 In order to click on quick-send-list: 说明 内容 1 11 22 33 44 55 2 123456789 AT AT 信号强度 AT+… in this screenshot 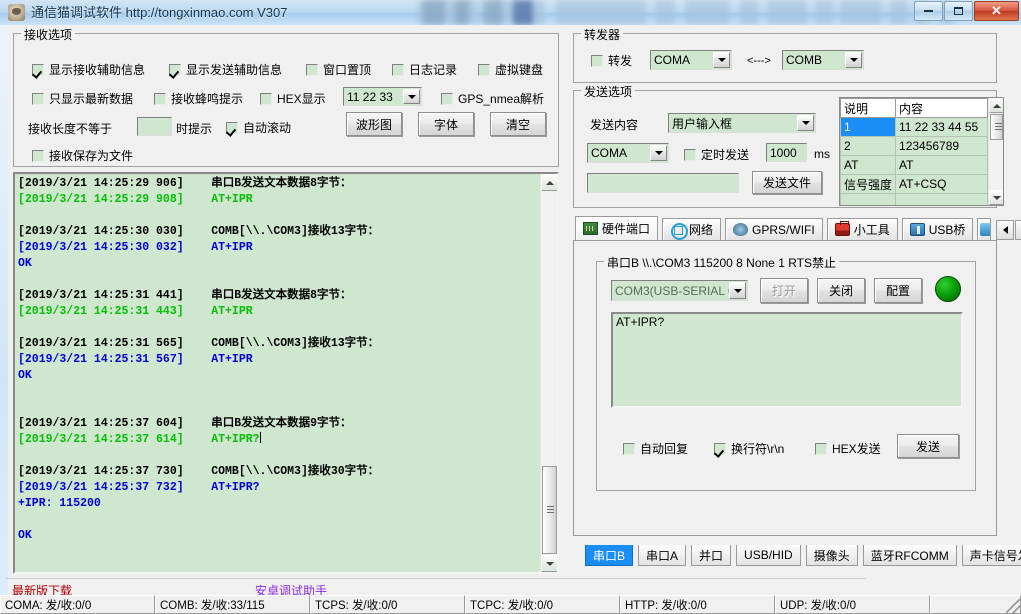, I will do `click(921, 151)`.